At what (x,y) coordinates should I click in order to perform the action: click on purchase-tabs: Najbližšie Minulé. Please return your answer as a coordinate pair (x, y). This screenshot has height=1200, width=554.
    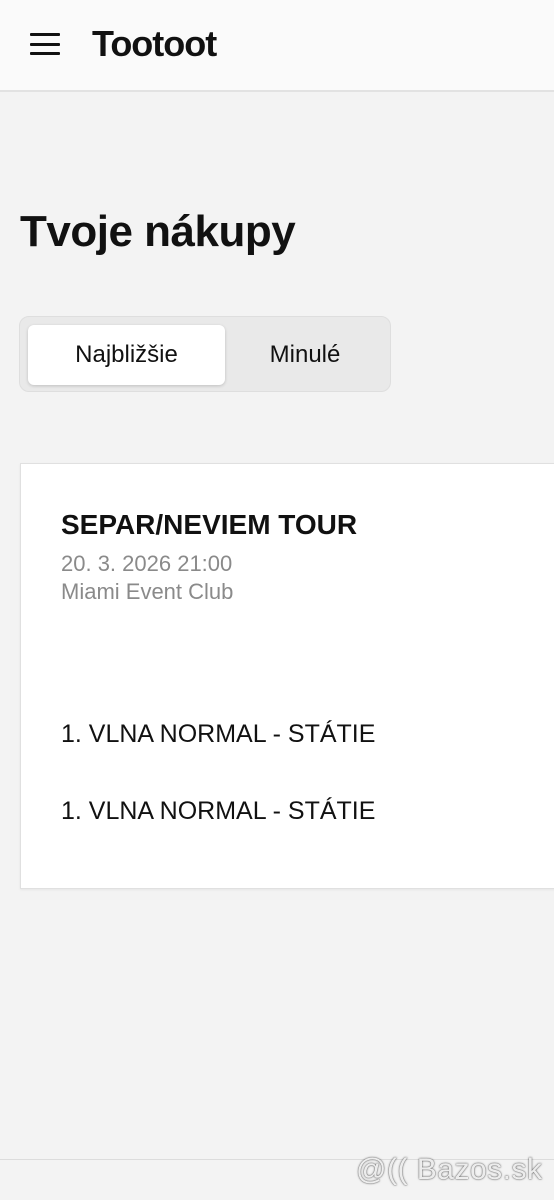
    Looking at the image, I should click on (205, 354).